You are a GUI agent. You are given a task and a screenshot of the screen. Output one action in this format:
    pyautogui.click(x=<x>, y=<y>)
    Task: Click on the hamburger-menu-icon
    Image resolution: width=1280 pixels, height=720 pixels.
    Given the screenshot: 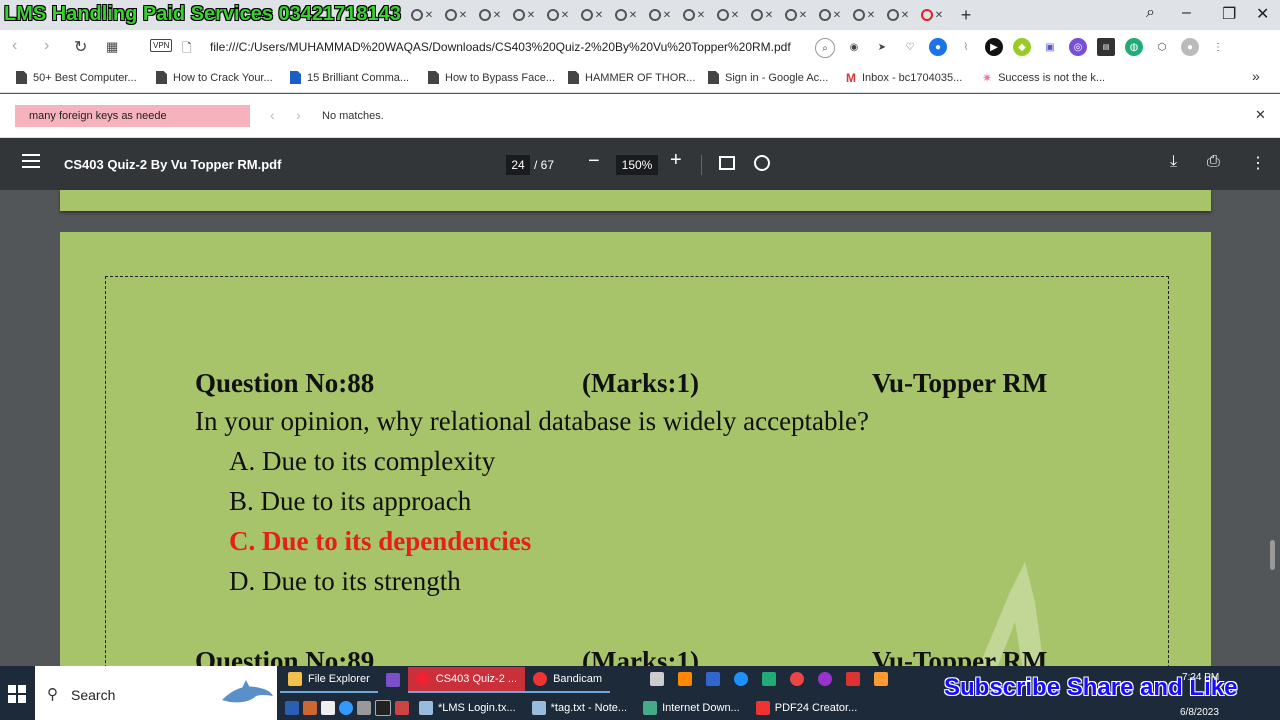 What is the action you would take?
    pyautogui.click(x=31, y=163)
    